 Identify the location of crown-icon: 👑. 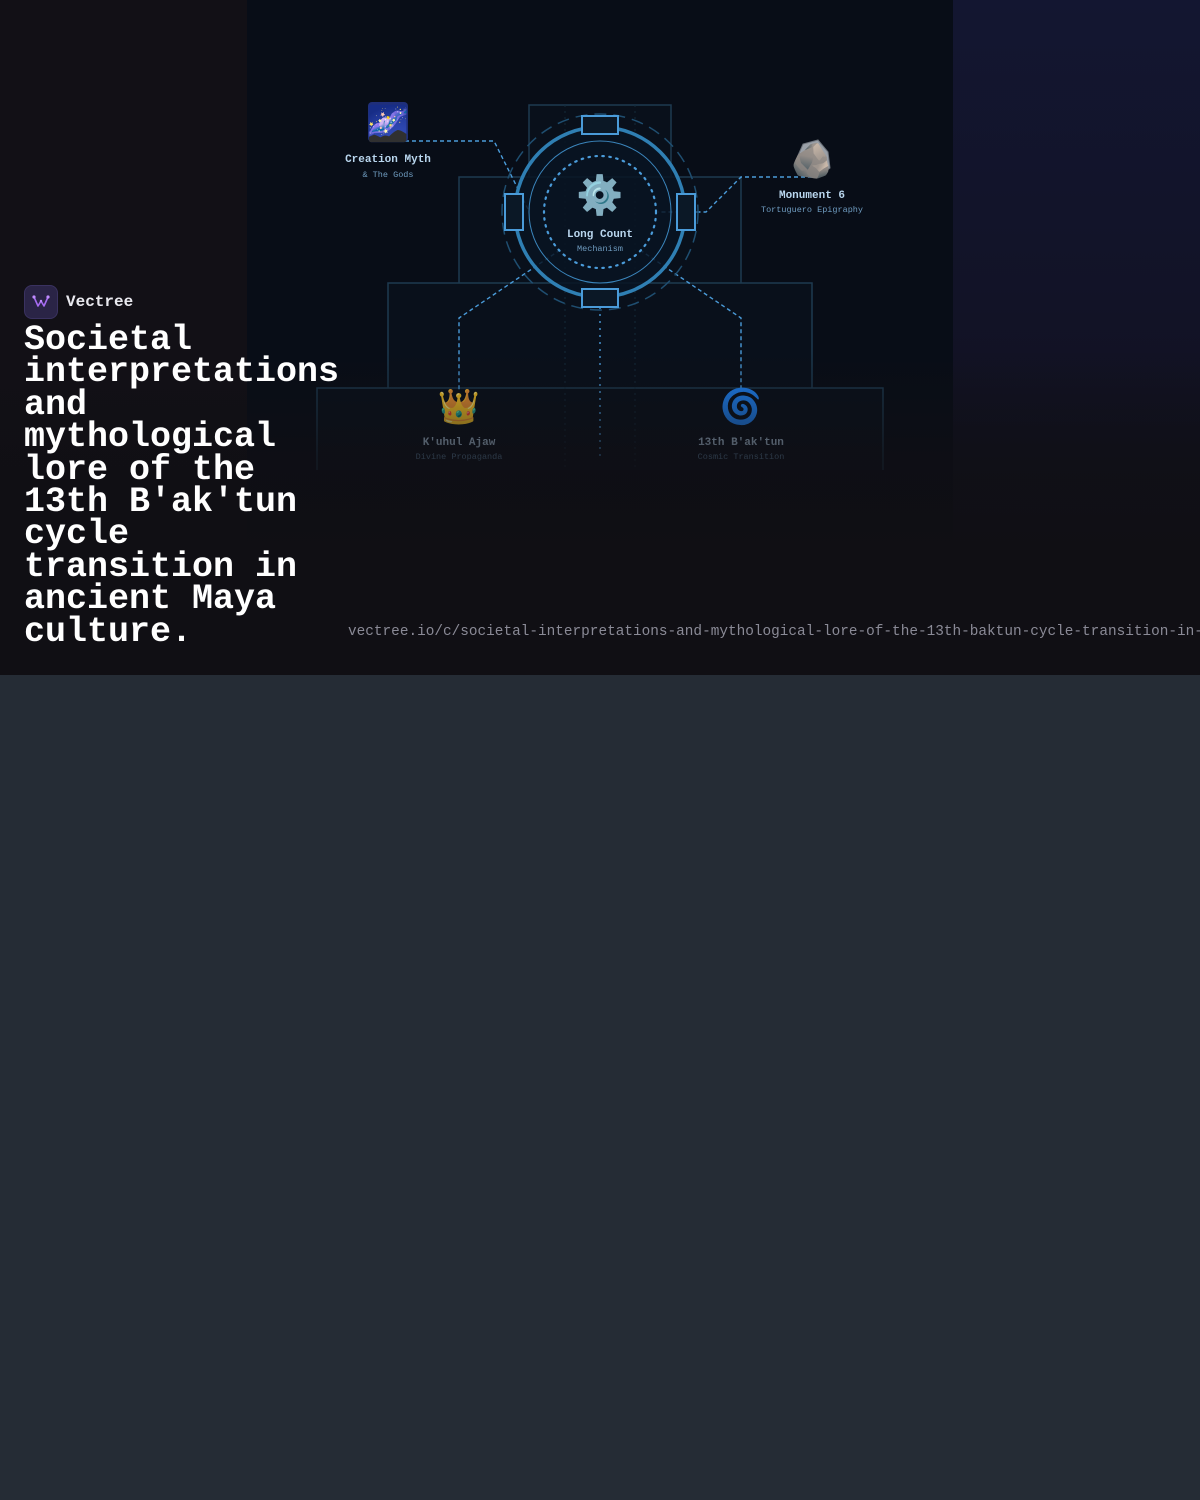
(459, 407).